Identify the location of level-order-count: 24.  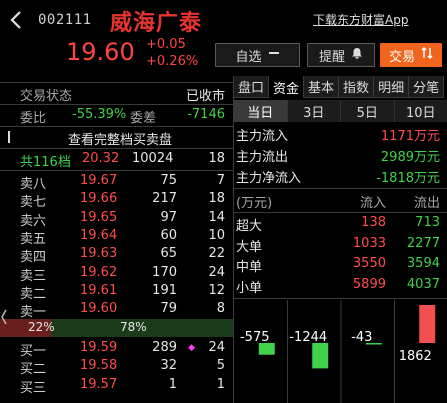
(216, 272).